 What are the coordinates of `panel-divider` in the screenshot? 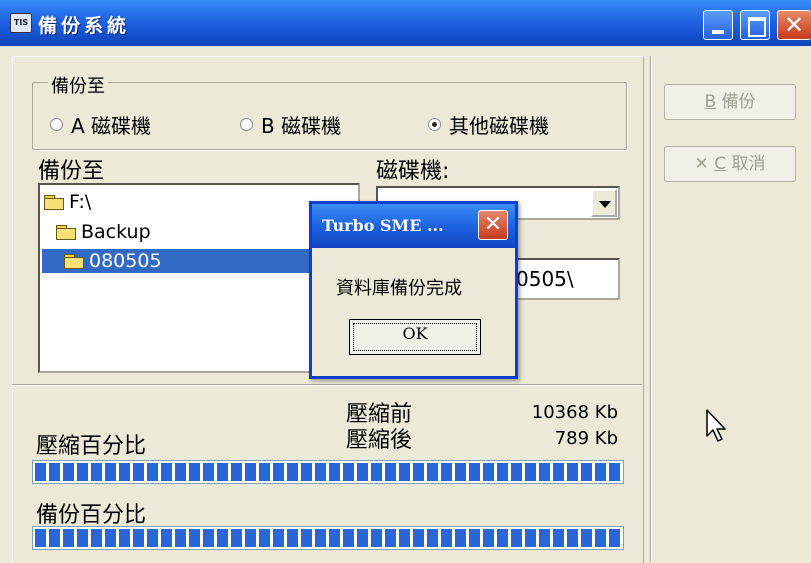 It's located at (651, 309).